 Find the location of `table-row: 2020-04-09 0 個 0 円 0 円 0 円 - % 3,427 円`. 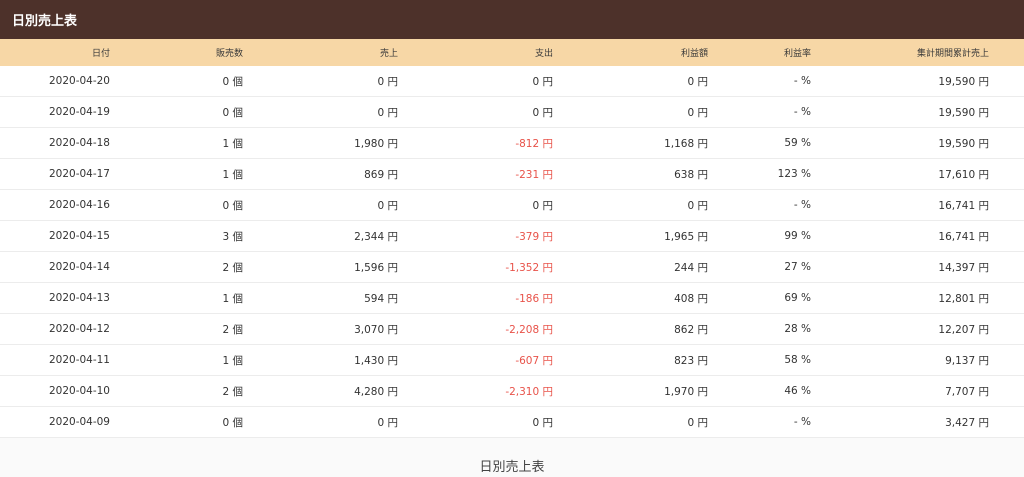

table-row: 2020-04-09 0 個 0 円 0 円 0 円 - % 3,427 円 is located at coordinates (512, 422).